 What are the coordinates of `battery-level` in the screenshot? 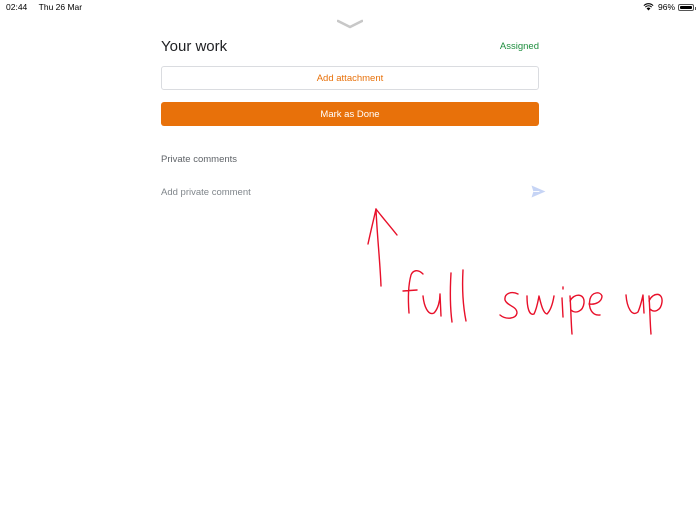 It's located at (686, 7).